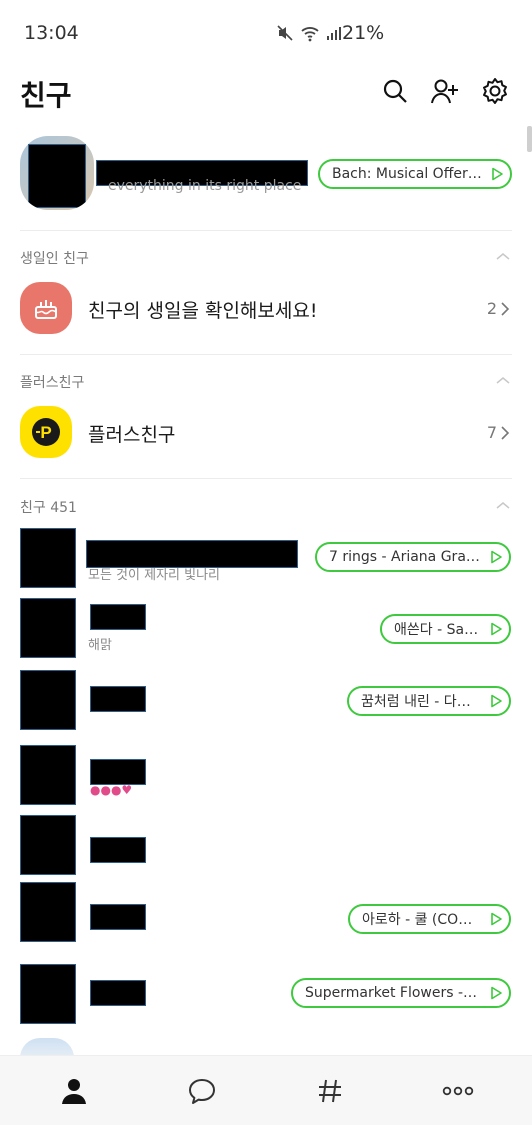 Image resolution: width=532 pixels, height=1125 pixels. I want to click on plus-section-label: 플러스친구, so click(52, 383).